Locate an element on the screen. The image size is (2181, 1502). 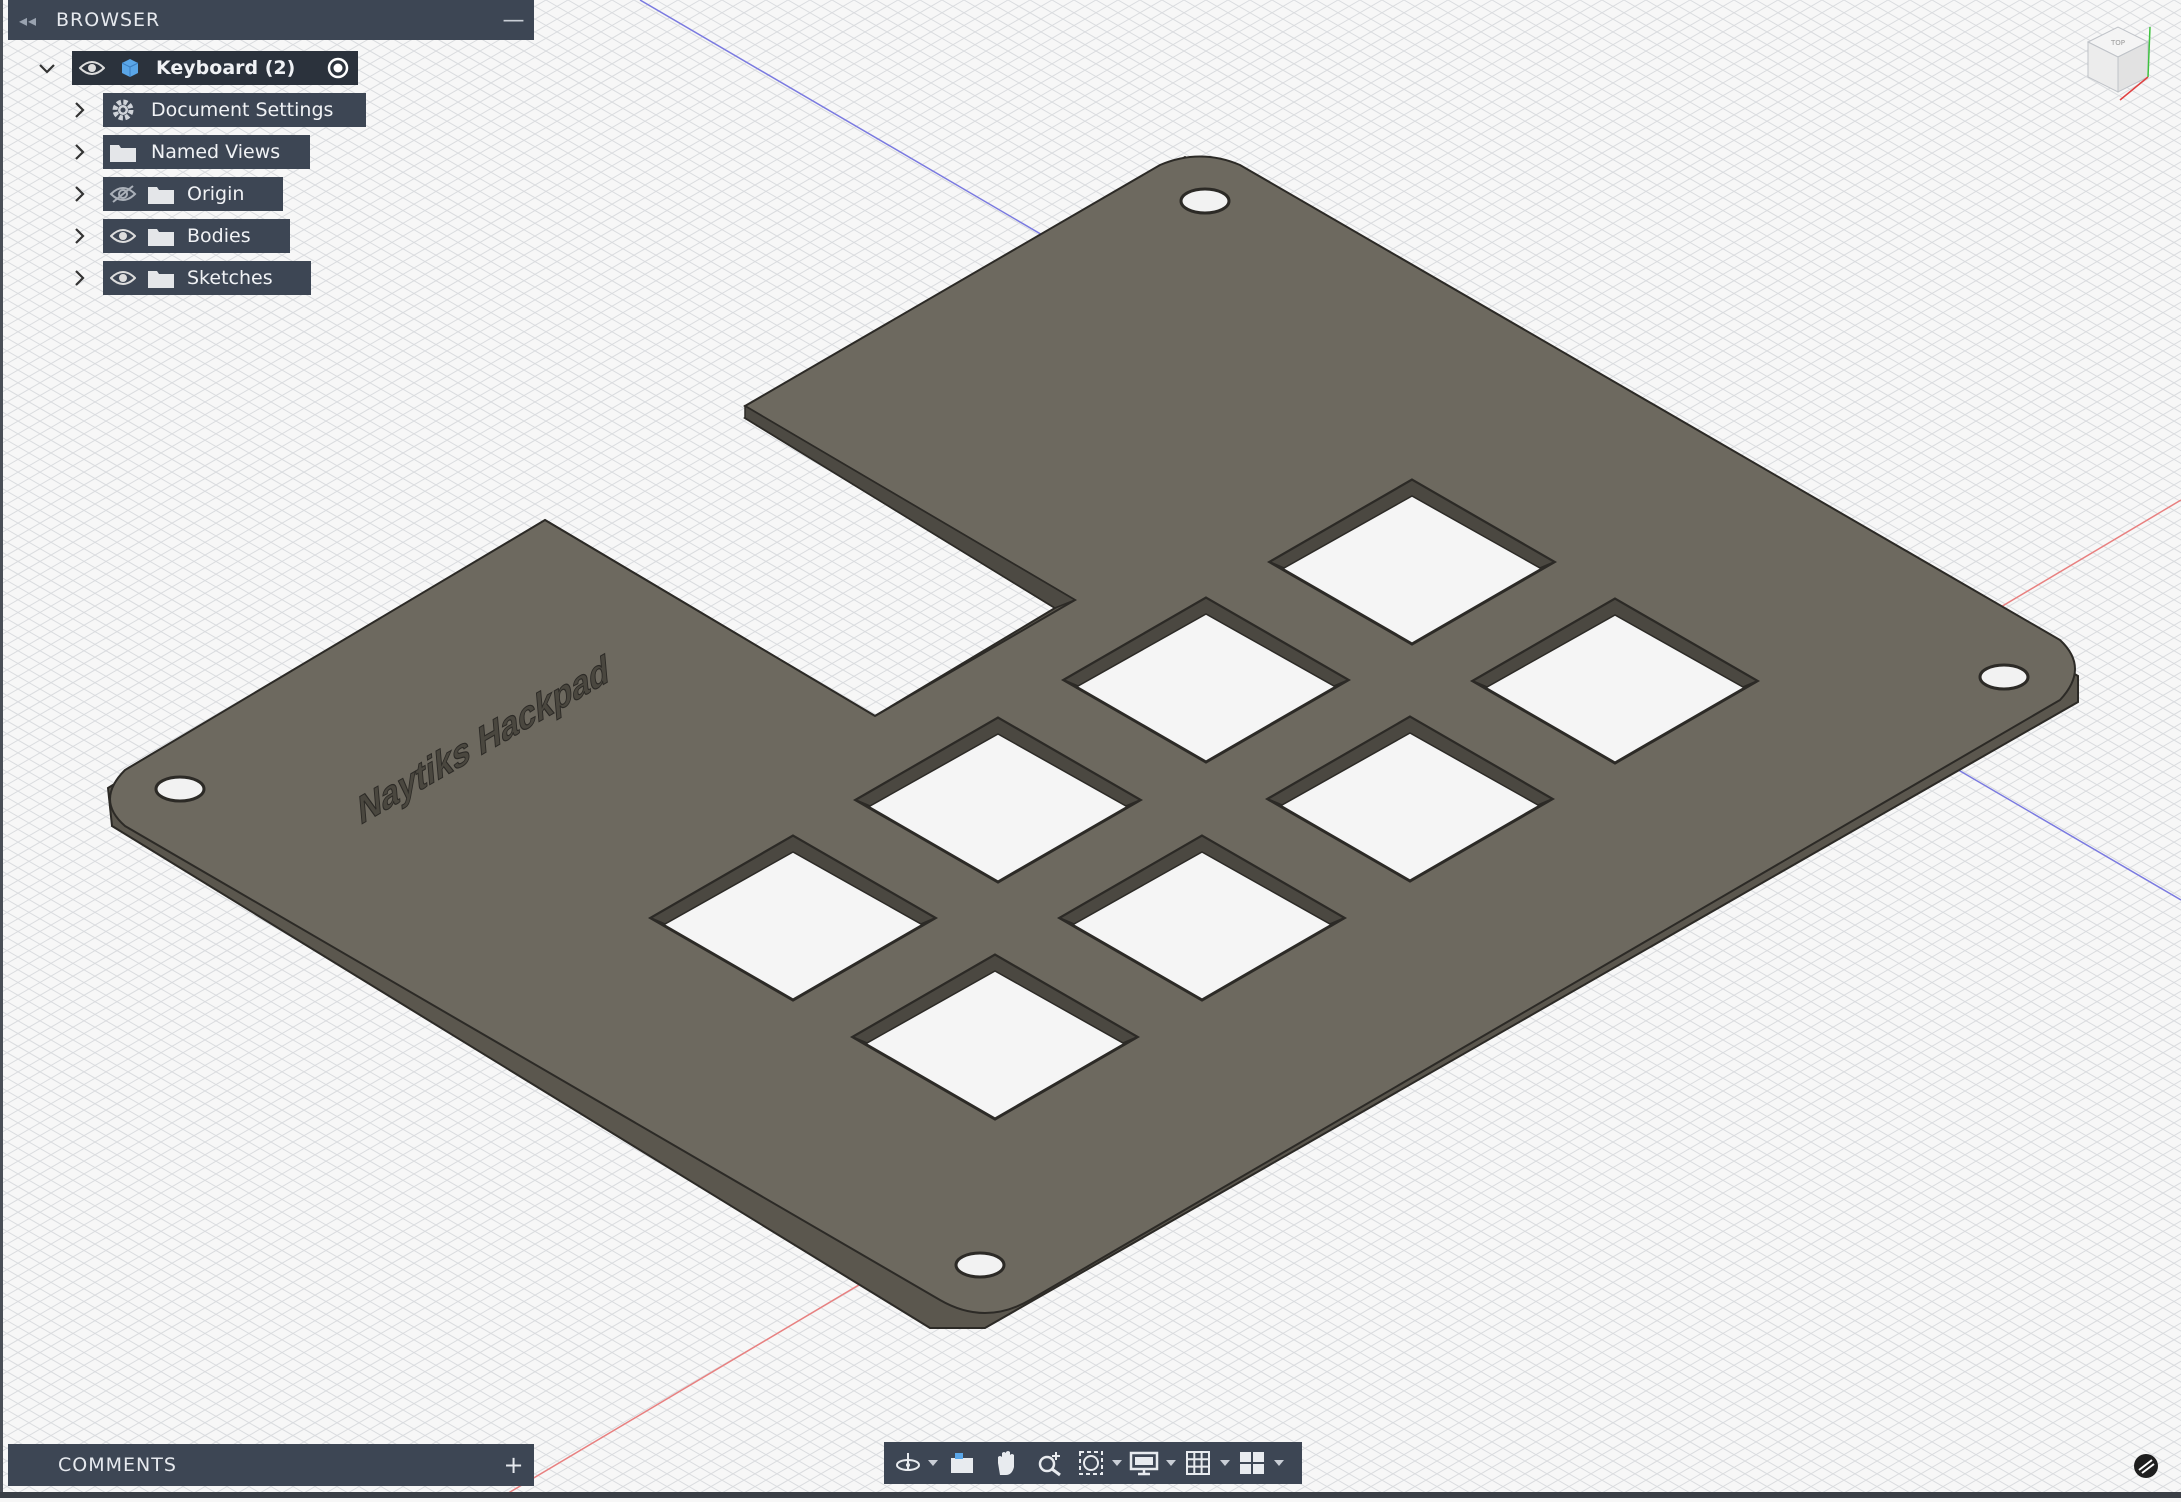
comments-title: COMMENTS is located at coordinates (117, 1465).